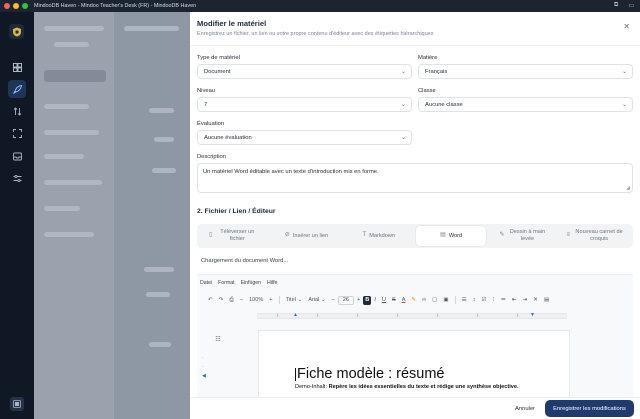 The width and height of the screenshot is (640, 419). Describe the element at coordinates (445, 300) in the screenshot. I see `image-icon: ▣` at that location.